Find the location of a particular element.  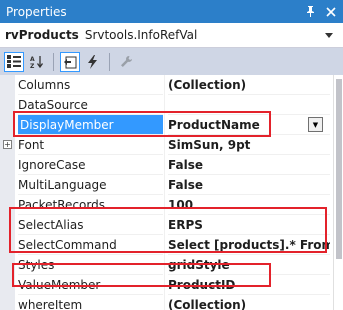

property-name: whereItem is located at coordinates (90, 302).